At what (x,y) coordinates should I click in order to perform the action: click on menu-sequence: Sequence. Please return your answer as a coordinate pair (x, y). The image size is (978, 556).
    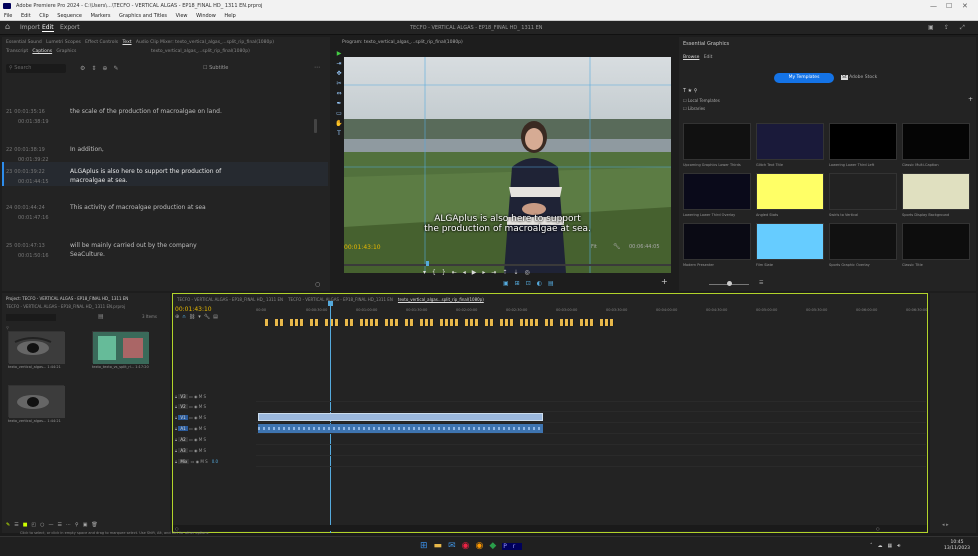
    Looking at the image, I should click on (69, 16).